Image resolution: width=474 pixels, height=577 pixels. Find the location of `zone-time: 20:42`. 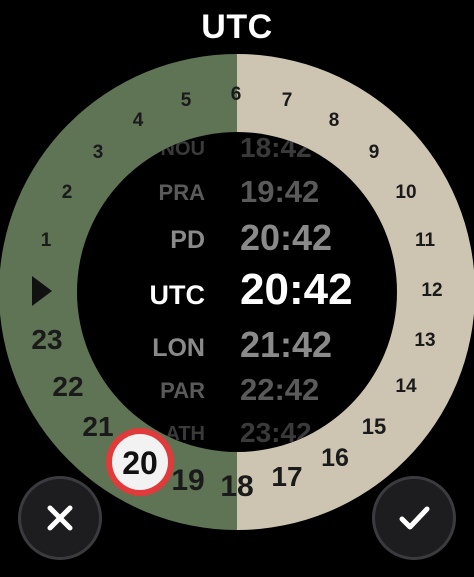

zone-time: 20:42 is located at coordinates (286, 237).